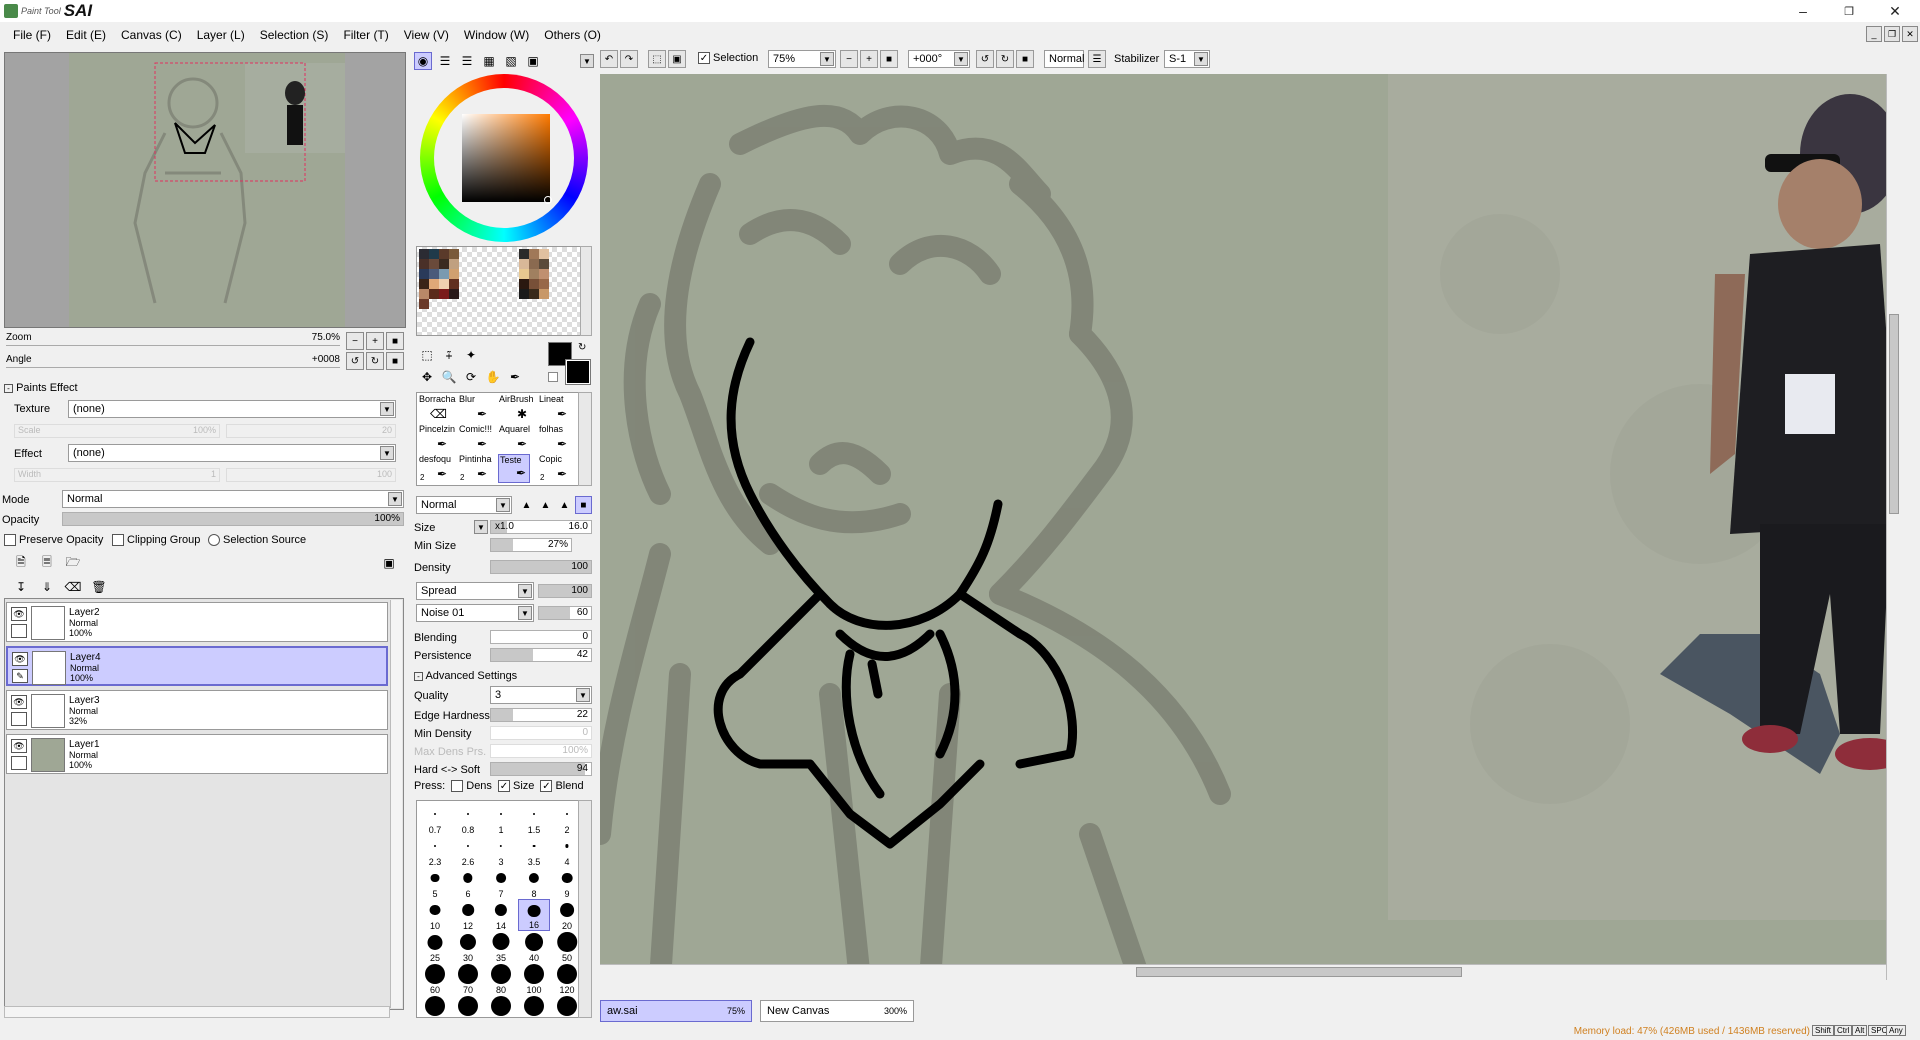 Image resolution: width=1920 pixels, height=1040 pixels. What do you see at coordinates (541, 769) in the screenshot?
I see `hard-soft-slider: 94` at bounding box center [541, 769].